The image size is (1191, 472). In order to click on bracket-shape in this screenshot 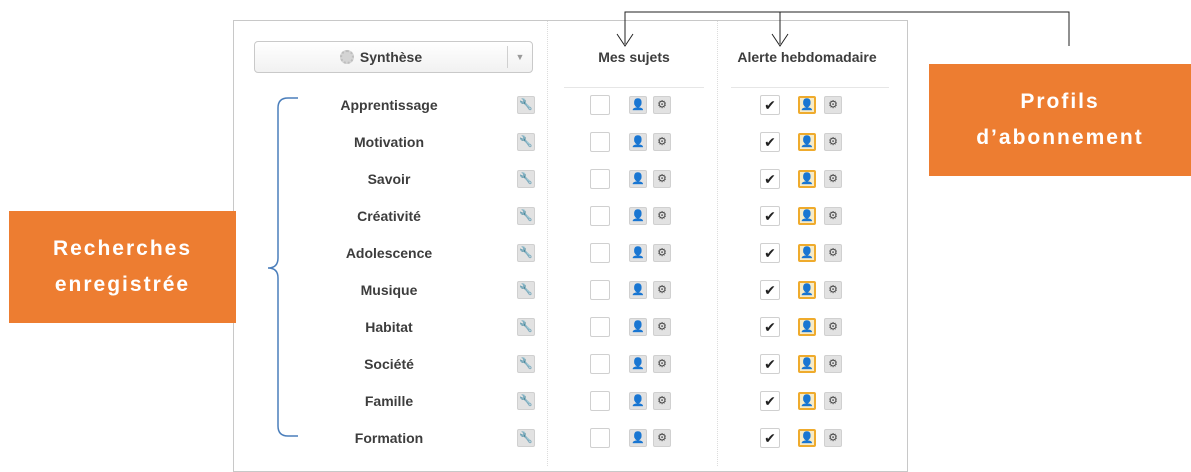, I will do `click(282, 267)`.